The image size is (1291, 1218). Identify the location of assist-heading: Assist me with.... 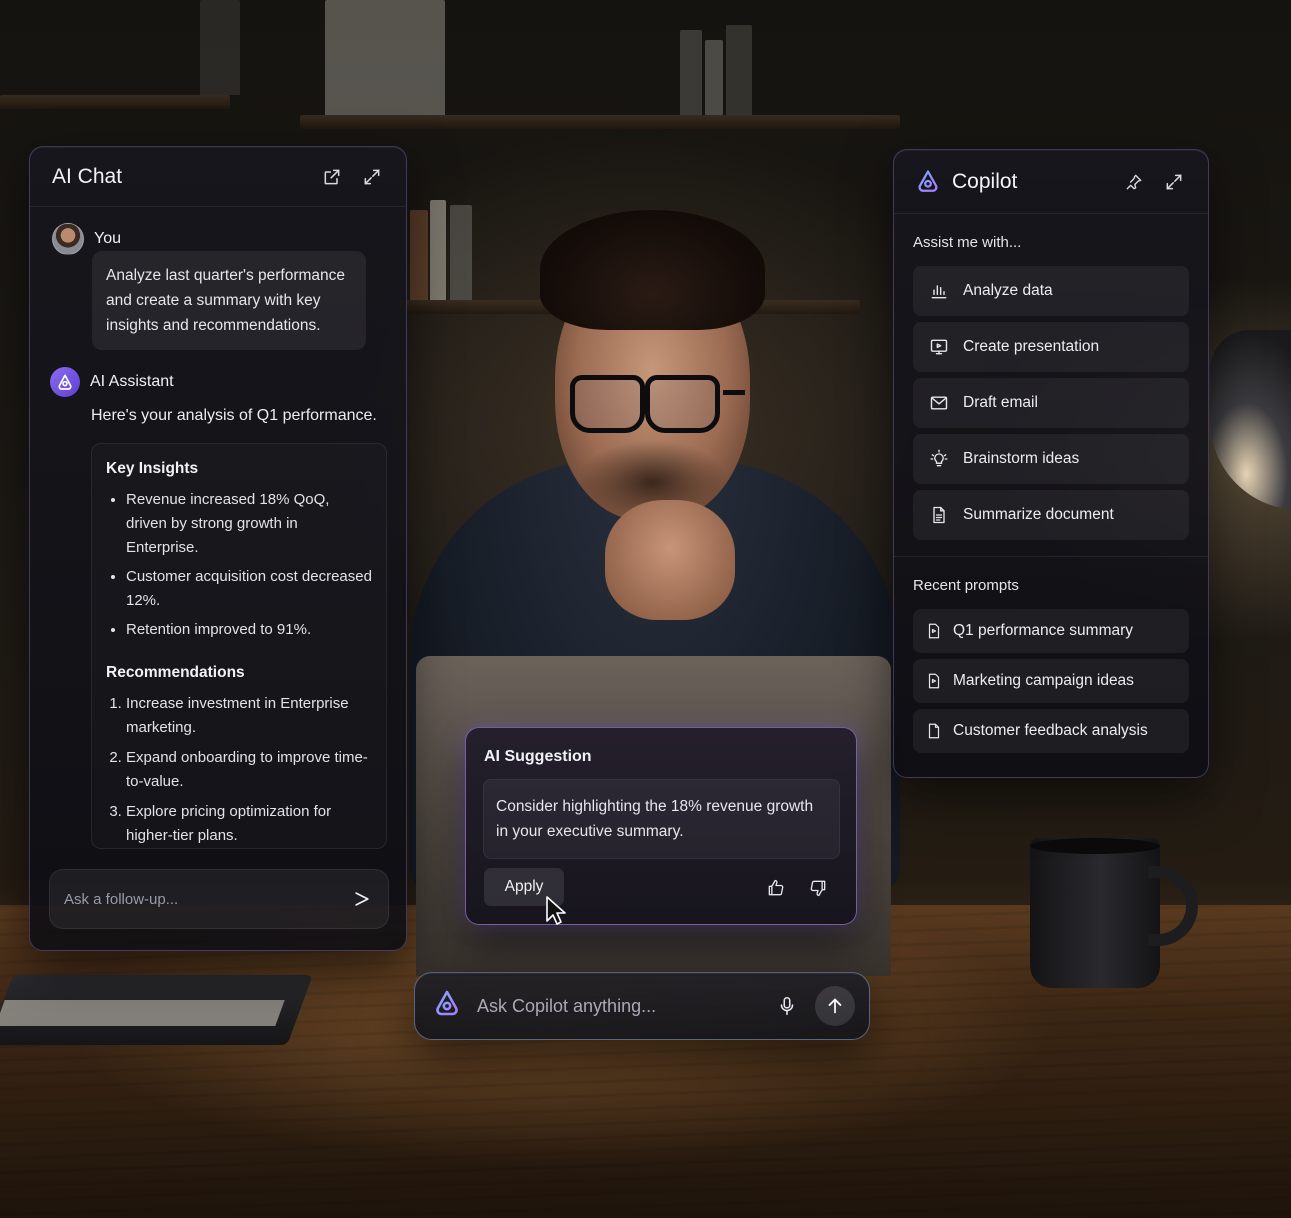
(967, 242).